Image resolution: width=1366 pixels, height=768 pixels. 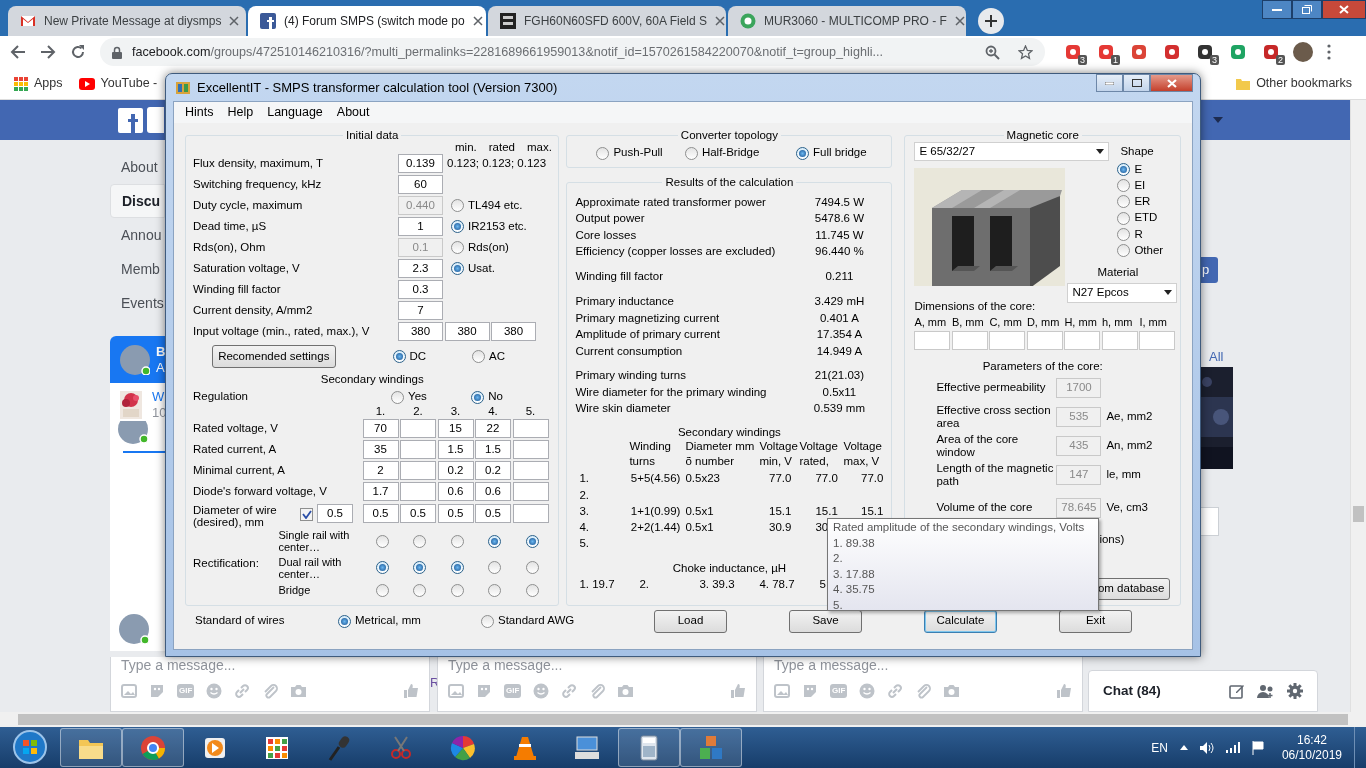 I want to click on bookmark: Other bookmarks, so click(x=1294, y=83).